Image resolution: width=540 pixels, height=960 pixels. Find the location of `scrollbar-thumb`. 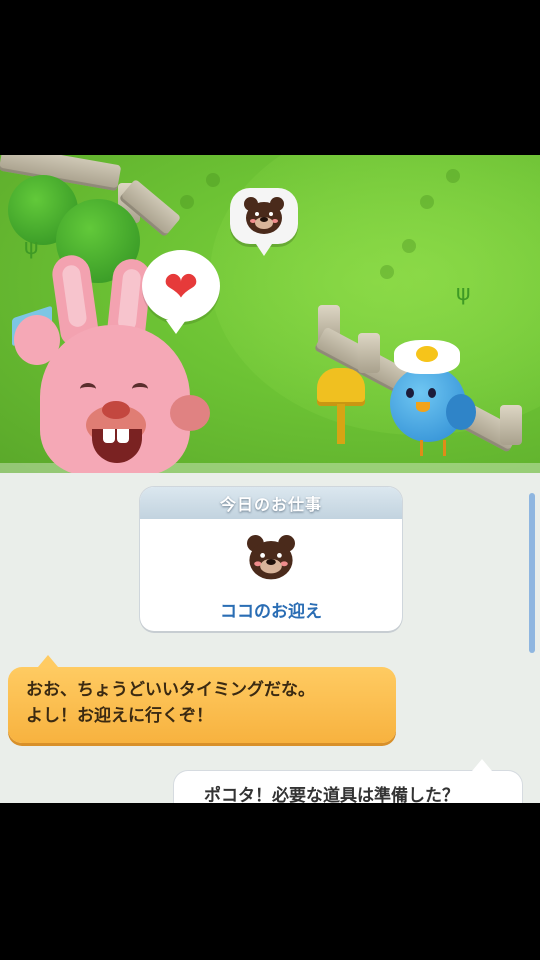

scrollbar-thumb is located at coordinates (532, 573).